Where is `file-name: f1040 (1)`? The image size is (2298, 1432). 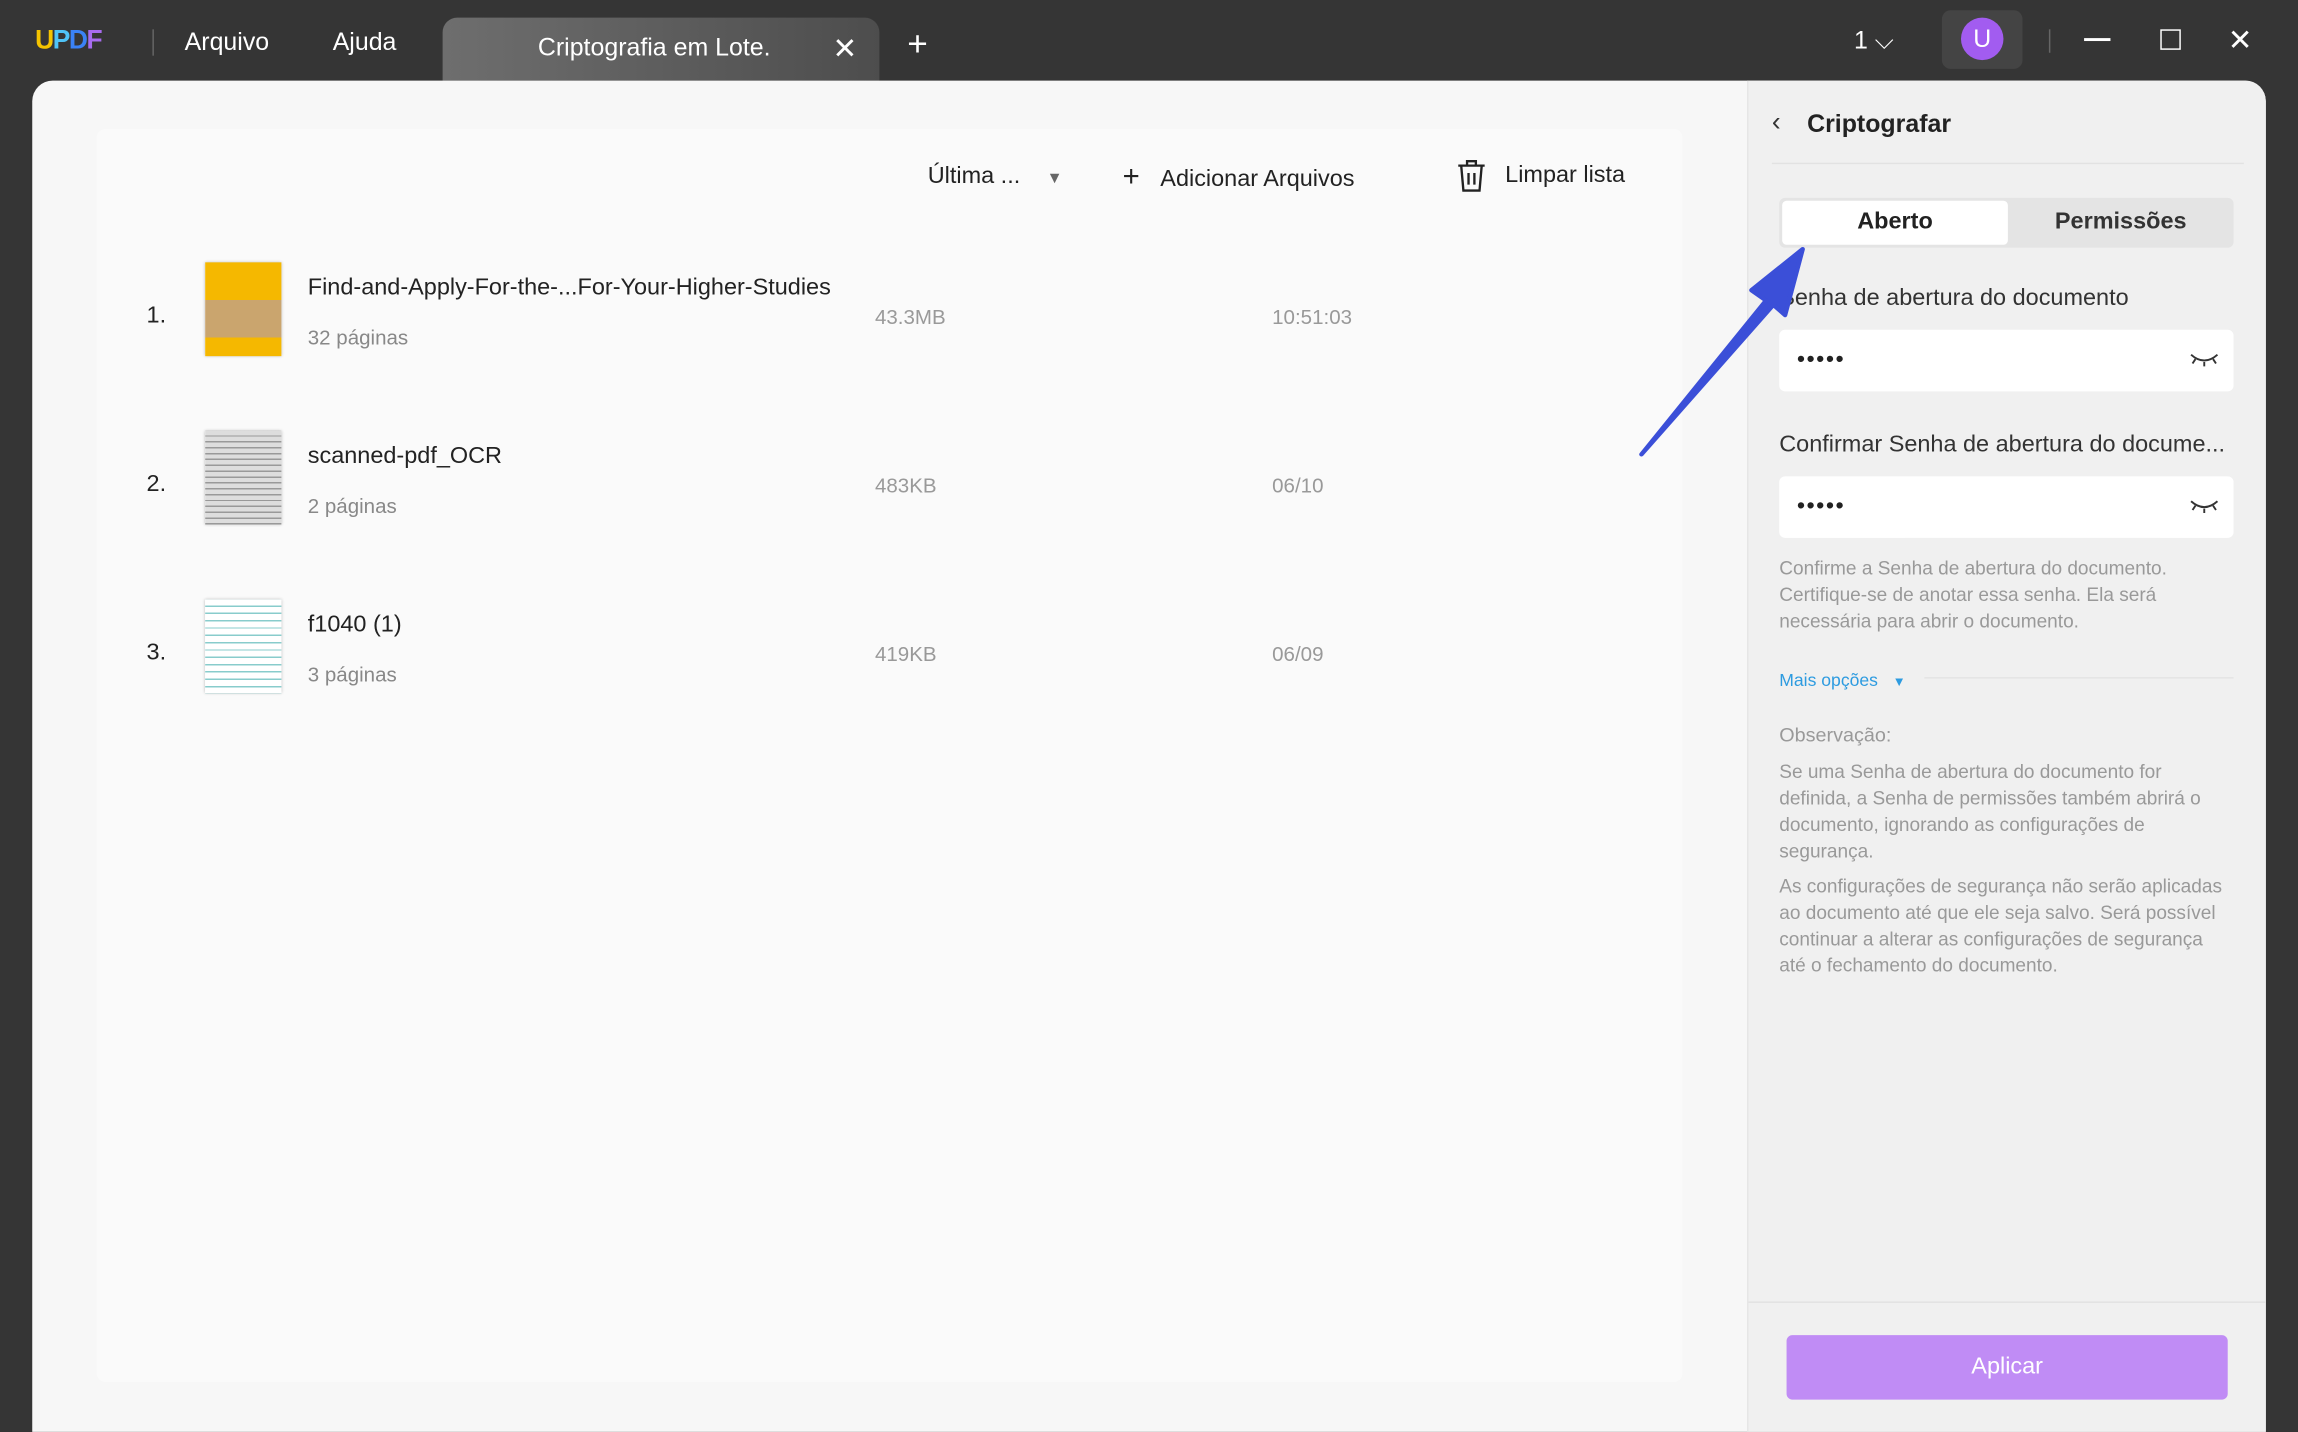 file-name: f1040 (1) is located at coordinates (354, 625).